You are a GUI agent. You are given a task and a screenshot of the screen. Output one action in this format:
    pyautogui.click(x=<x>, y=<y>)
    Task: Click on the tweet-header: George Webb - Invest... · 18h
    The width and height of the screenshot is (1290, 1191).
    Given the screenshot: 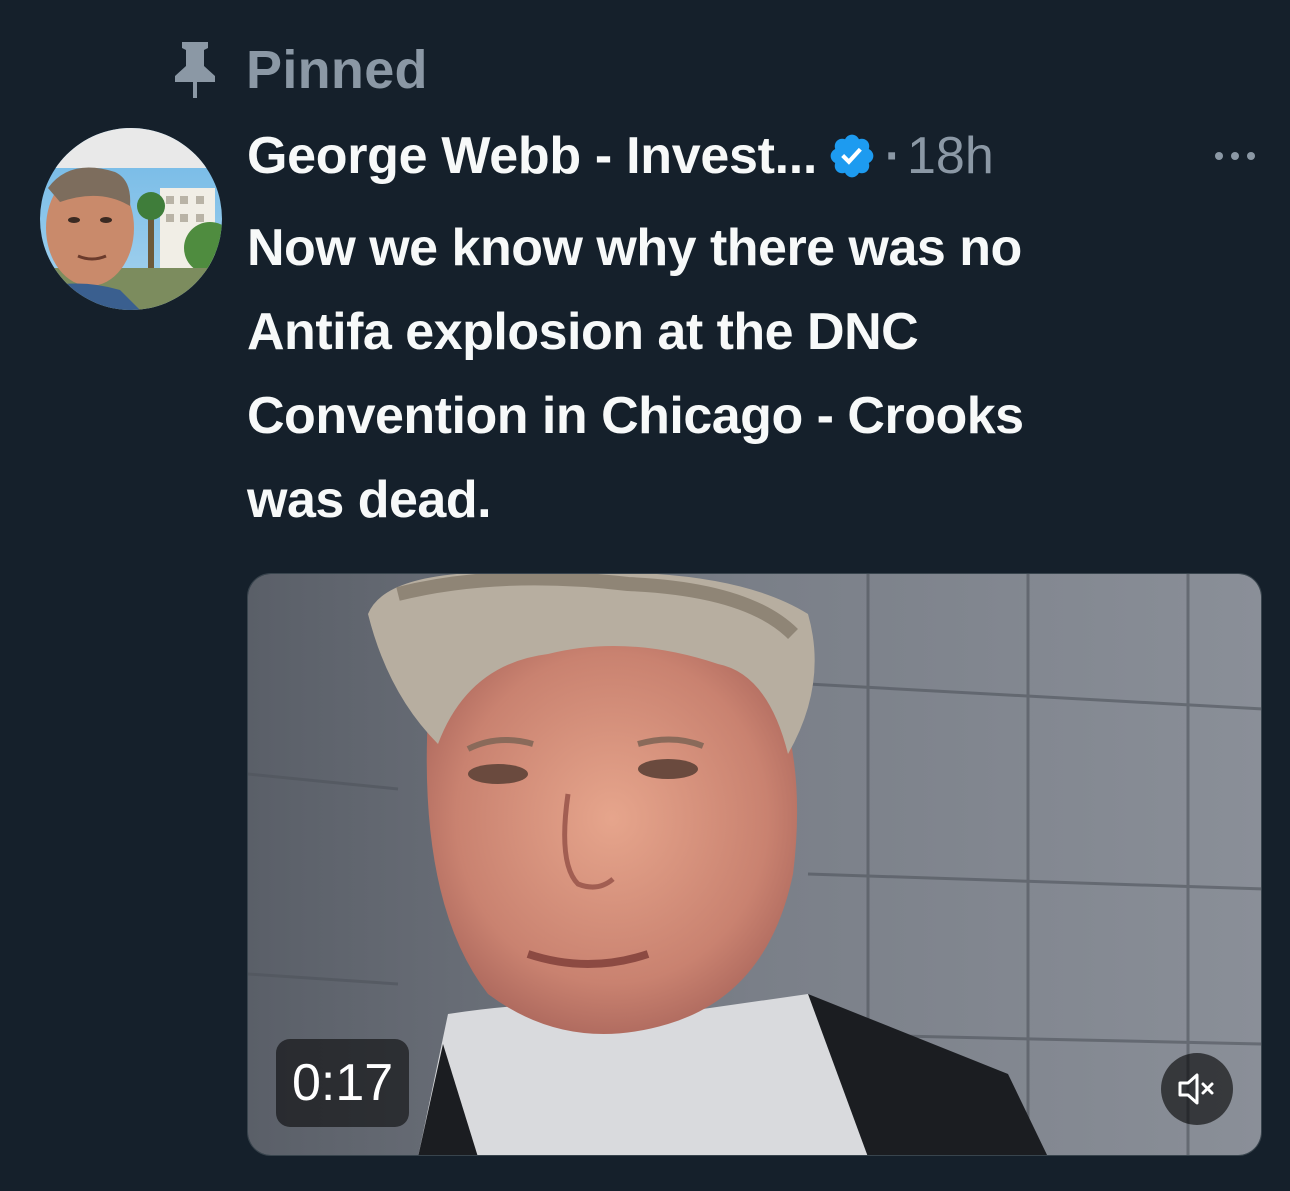 What is the action you would take?
    pyautogui.click(x=757, y=156)
    